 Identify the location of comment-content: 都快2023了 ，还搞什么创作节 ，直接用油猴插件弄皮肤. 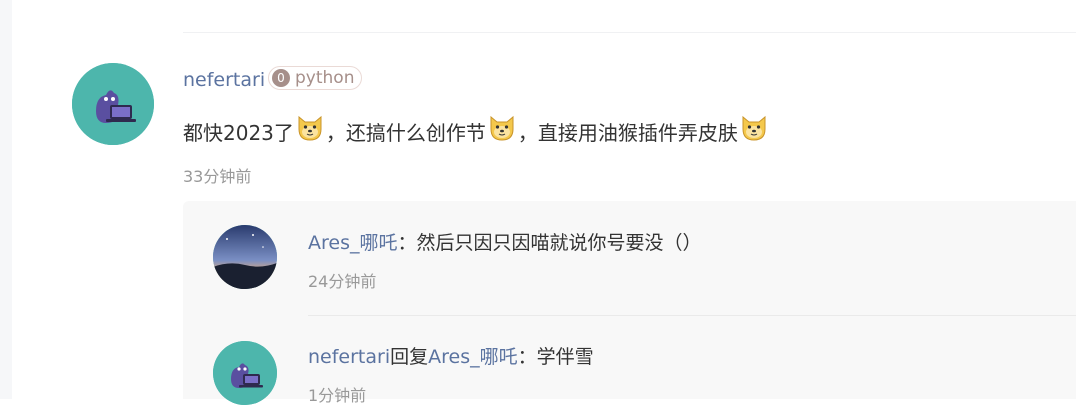
(476, 131).